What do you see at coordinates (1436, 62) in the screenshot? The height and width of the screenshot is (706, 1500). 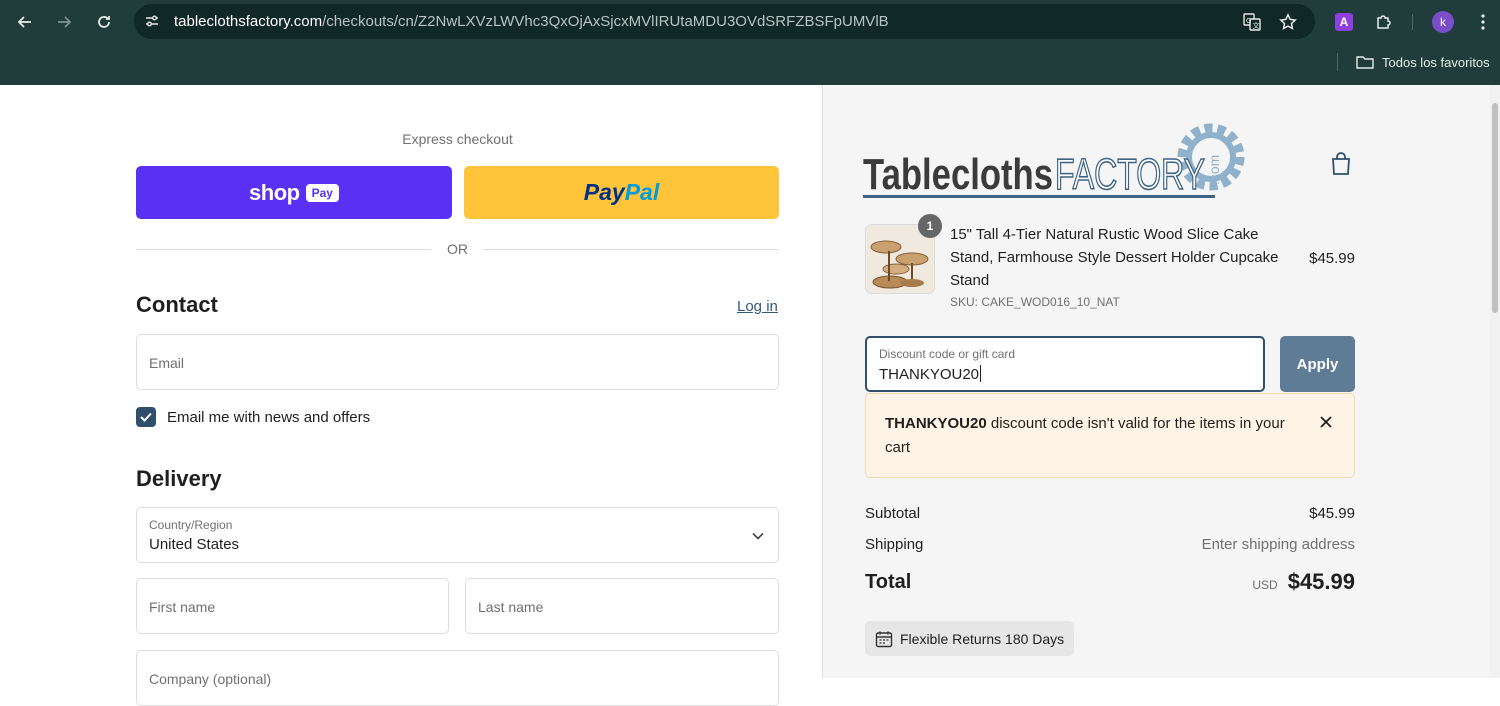 I see `bookmarks-folder-label: Todos los favoritos` at bounding box center [1436, 62].